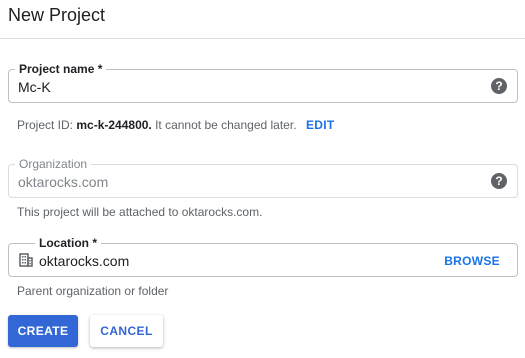 This screenshot has height=358, width=525. What do you see at coordinates (26, 260) in the screenshot?
I see `building-icon` at bounding box center [26, 260].